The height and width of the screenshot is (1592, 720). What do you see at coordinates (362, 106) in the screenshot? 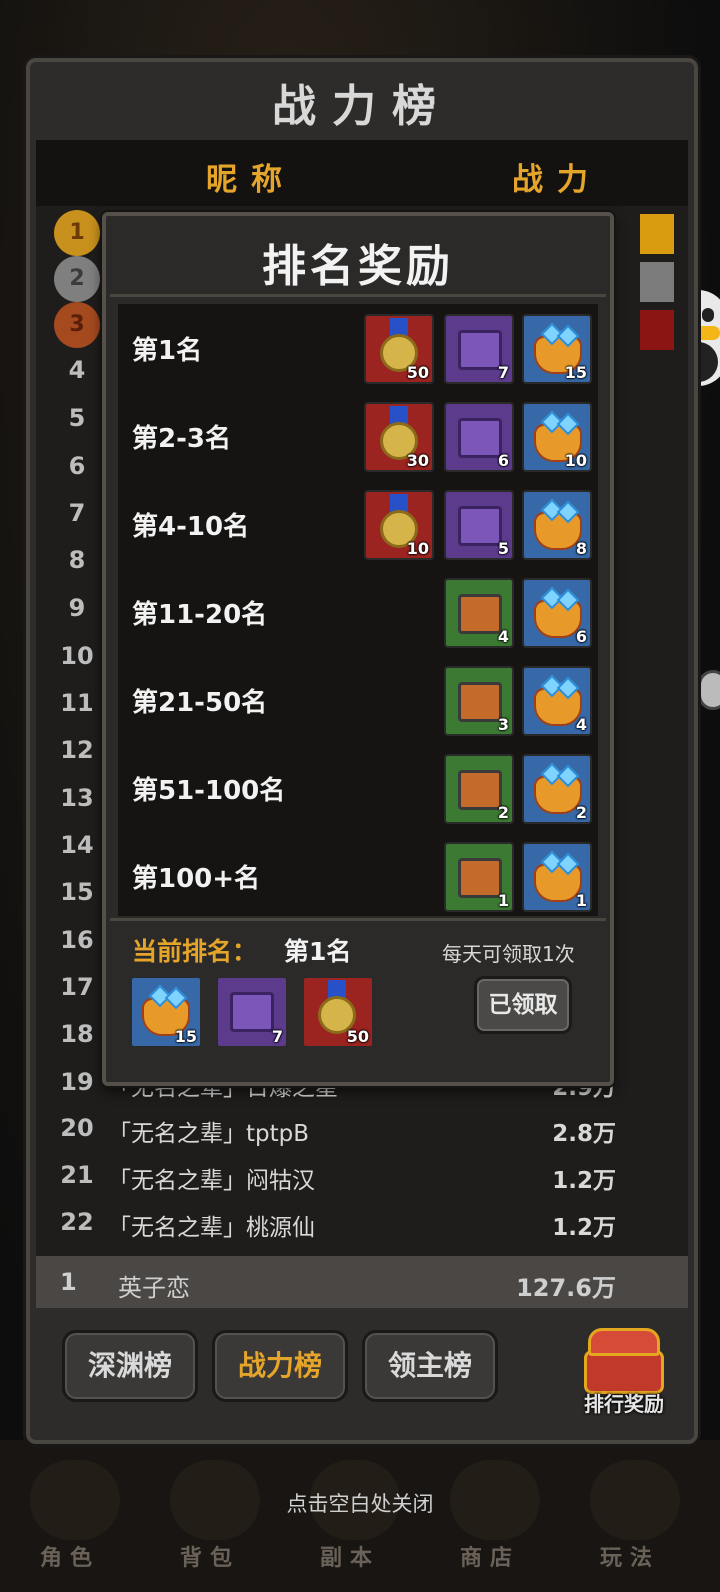
I see `panel-title: 战力榜` at bounding box center [362, 106].